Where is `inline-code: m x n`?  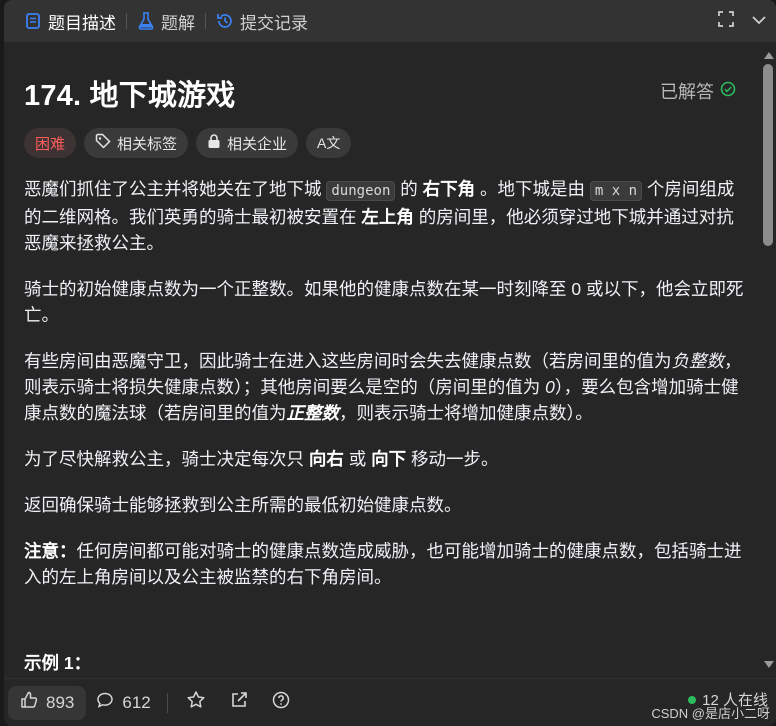
inline-code: m x n is located at coordinates (616, 191).